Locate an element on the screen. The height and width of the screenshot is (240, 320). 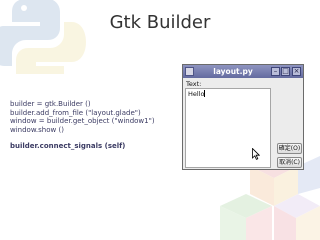
text-caret is located at coordinates (205, 93).